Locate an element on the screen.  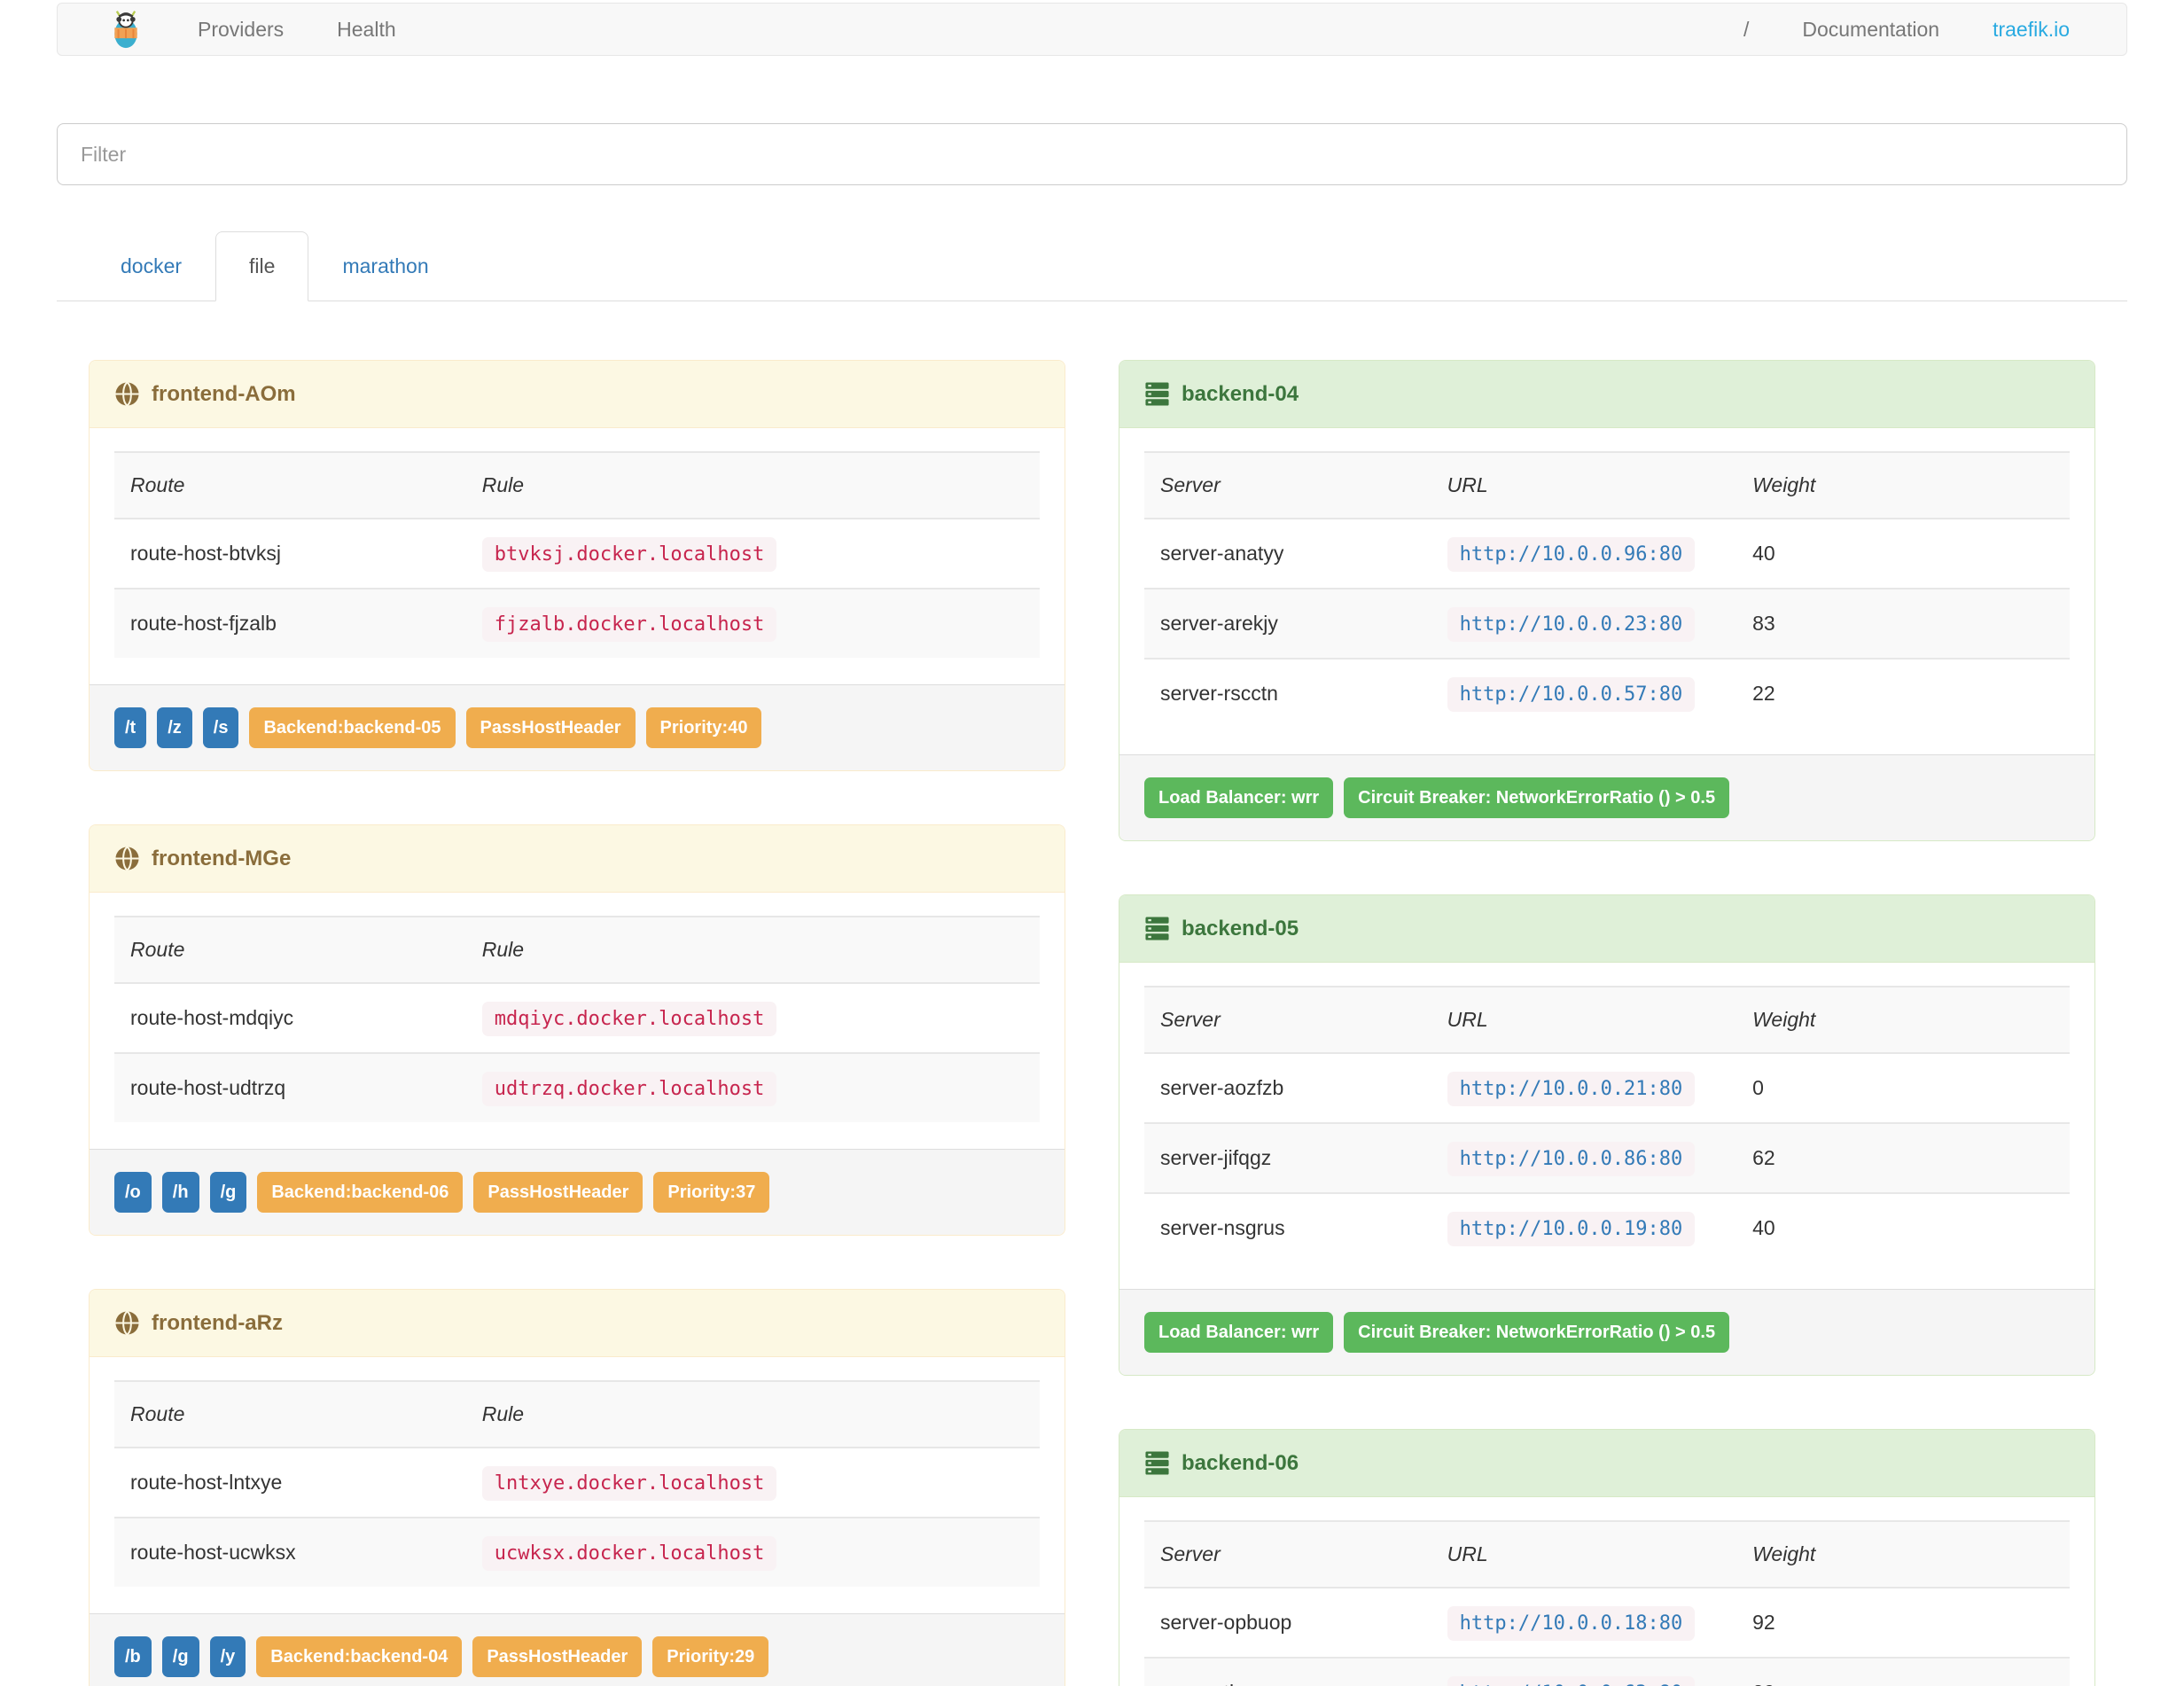
table-row: server-rscctn http://10.0.0.57:80 22 is located at coordinates (1607, 693).